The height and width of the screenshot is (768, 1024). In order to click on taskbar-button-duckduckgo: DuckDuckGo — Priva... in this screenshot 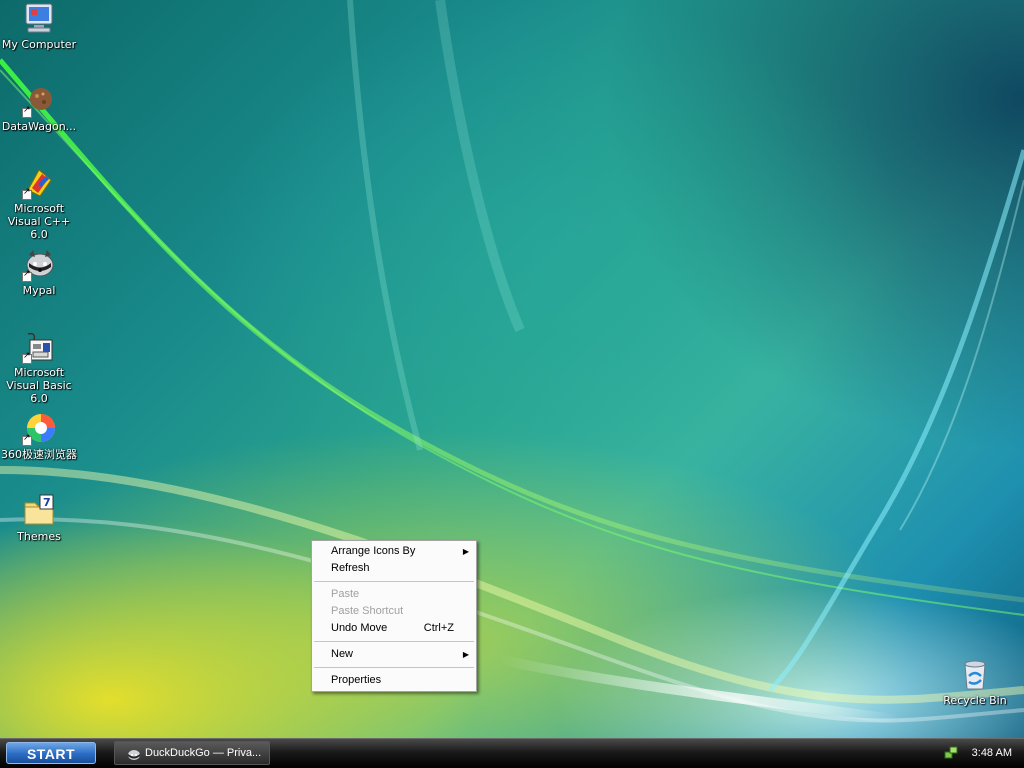, I will do `click(192, 753)`.